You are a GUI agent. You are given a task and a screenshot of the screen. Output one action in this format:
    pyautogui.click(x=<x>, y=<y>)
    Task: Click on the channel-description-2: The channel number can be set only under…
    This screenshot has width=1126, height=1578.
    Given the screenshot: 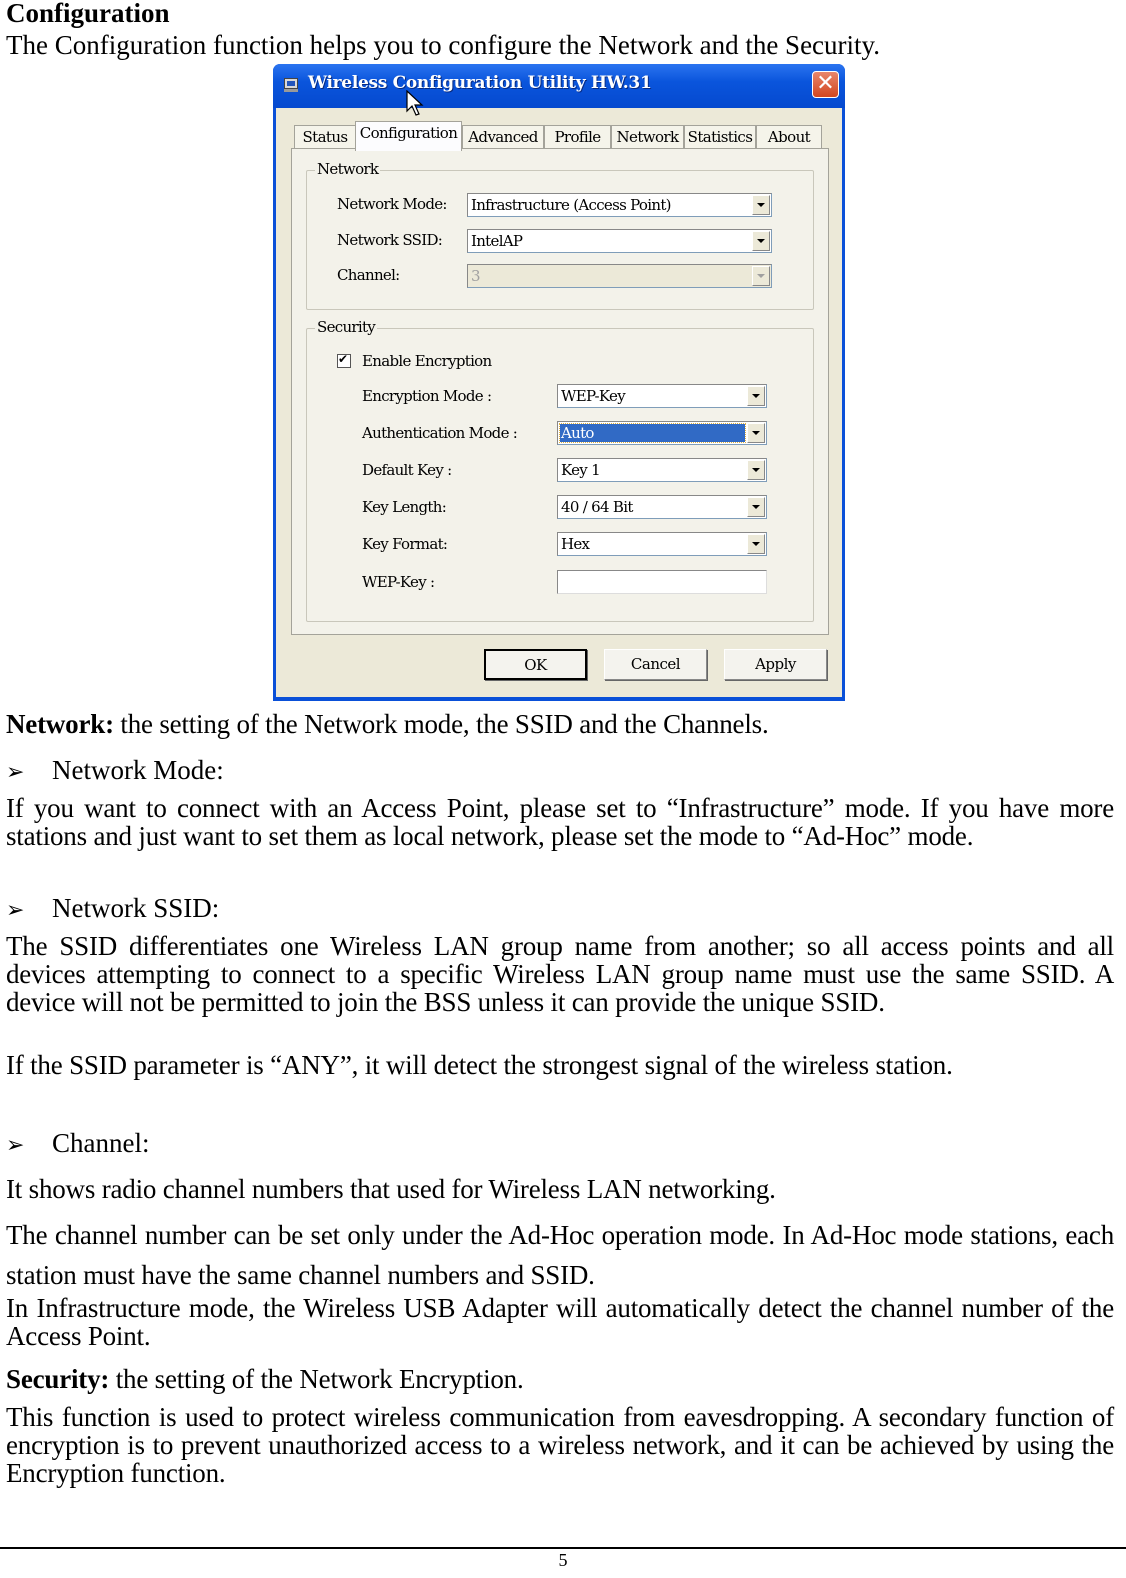 What is the action you would take?
    pyautogui.click(x=560, y=1255)
    